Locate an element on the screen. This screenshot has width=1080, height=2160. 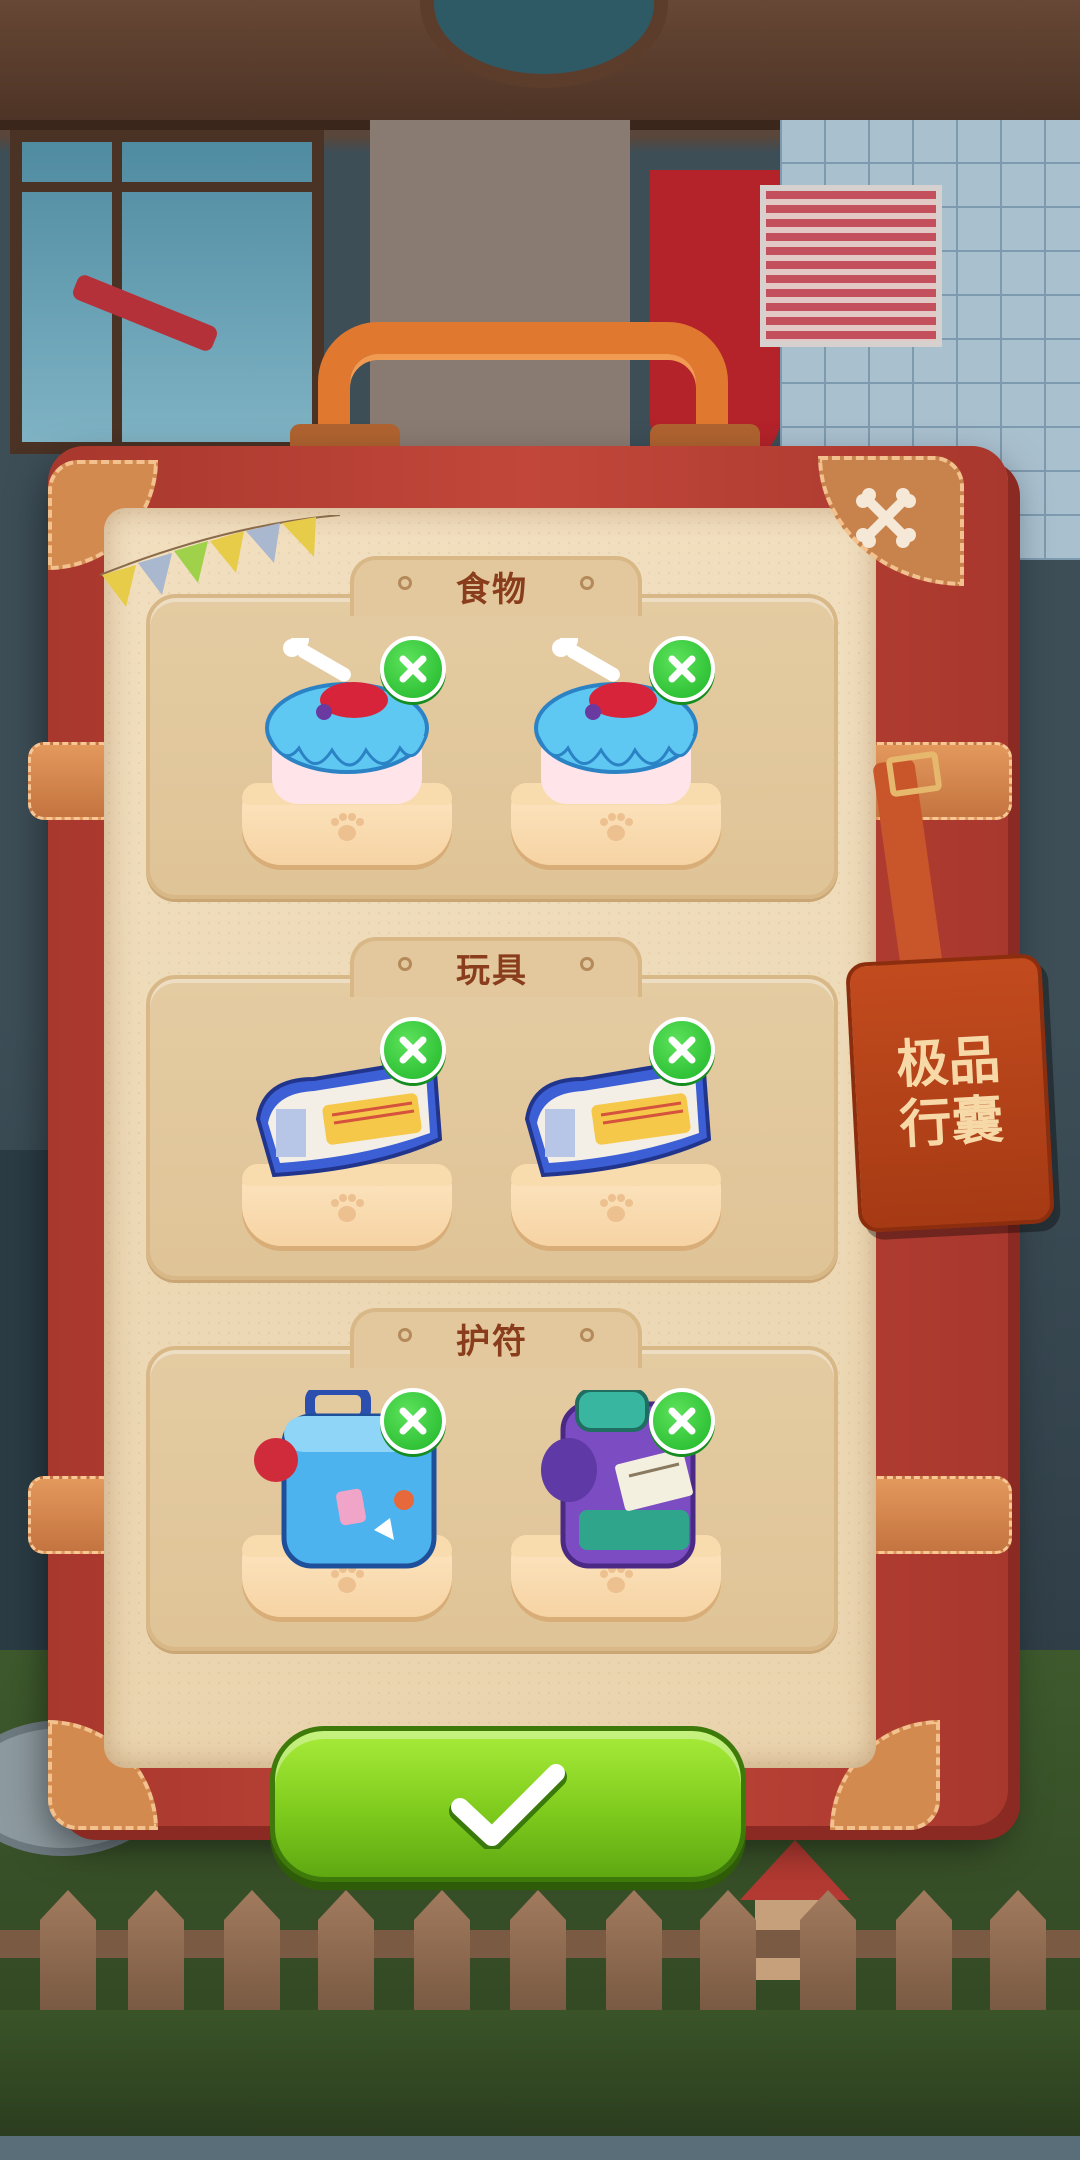
window is located at coordinates (167, 292).